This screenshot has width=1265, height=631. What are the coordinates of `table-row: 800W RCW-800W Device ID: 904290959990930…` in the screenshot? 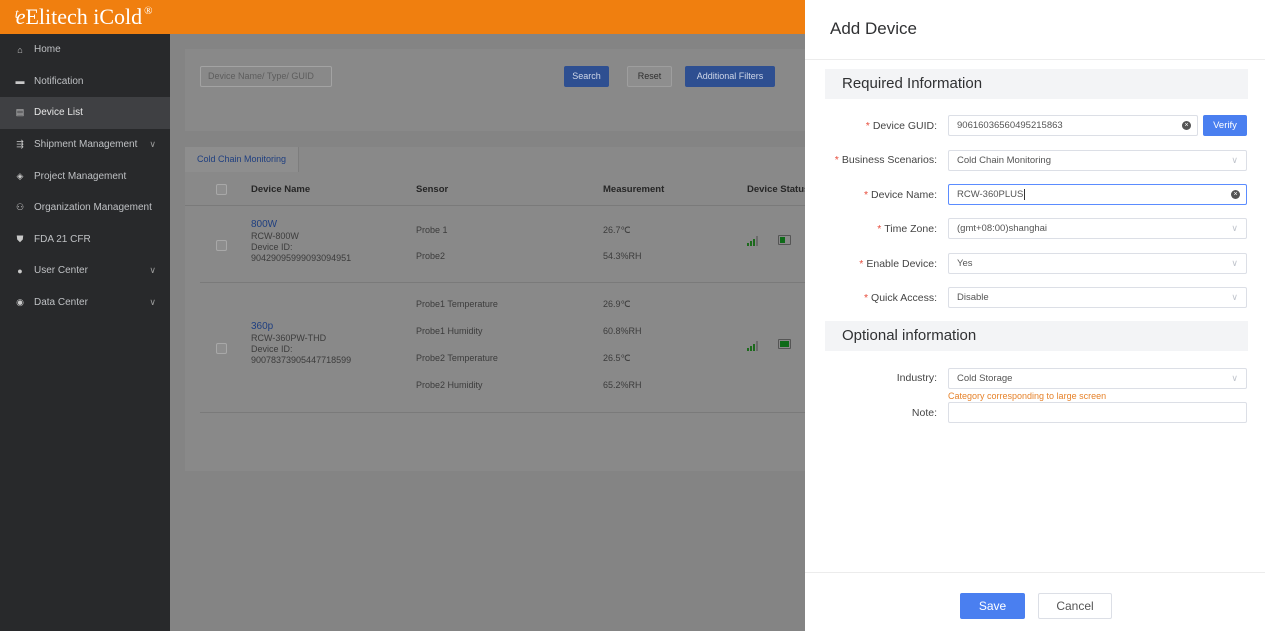 It's located at (505, 245).